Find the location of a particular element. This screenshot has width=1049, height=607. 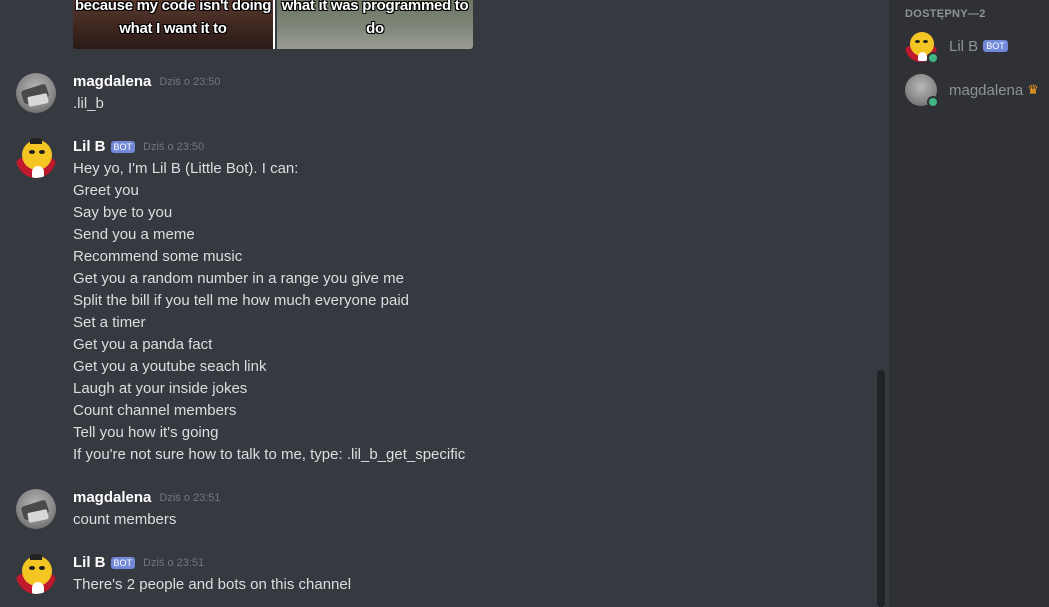

message-header: magdalena Dziś o 23:50 is located at coordinates (147, 81).